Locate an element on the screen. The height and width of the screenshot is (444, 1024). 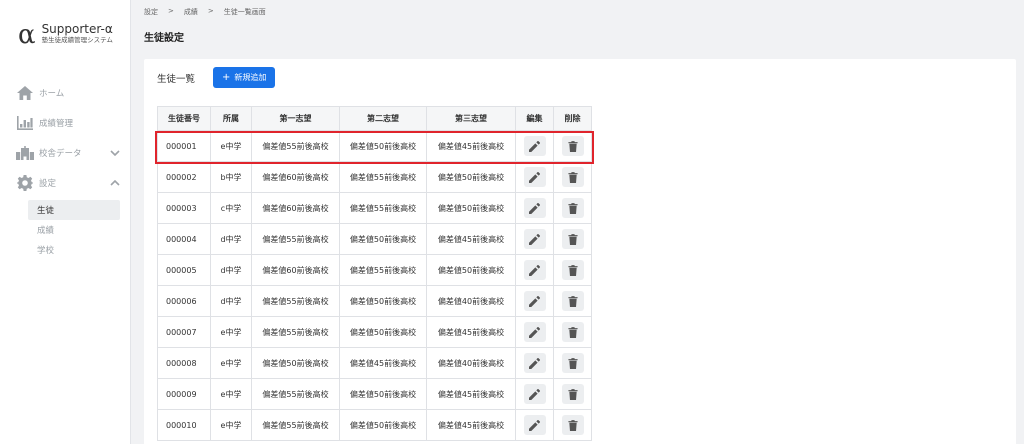
card-header: 生徒一覧 + 新規追加 is located at coordinates (216, 77).